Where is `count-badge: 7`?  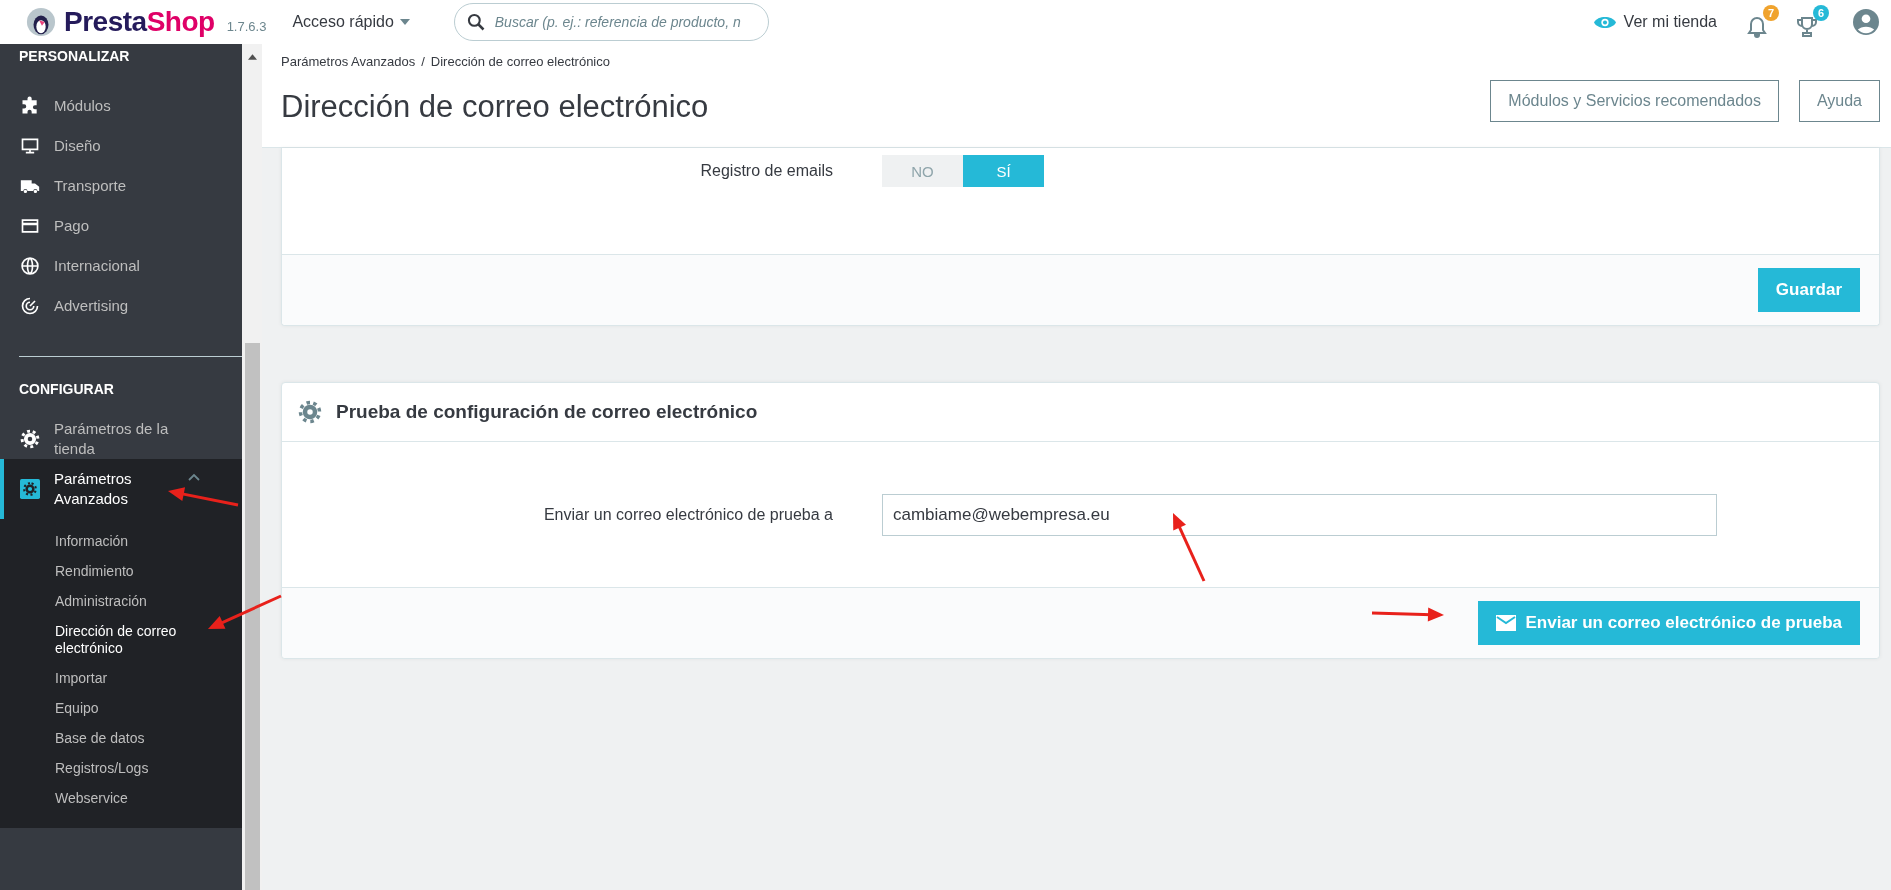 count-badge: 7 is located at coordinates (1771, 13).